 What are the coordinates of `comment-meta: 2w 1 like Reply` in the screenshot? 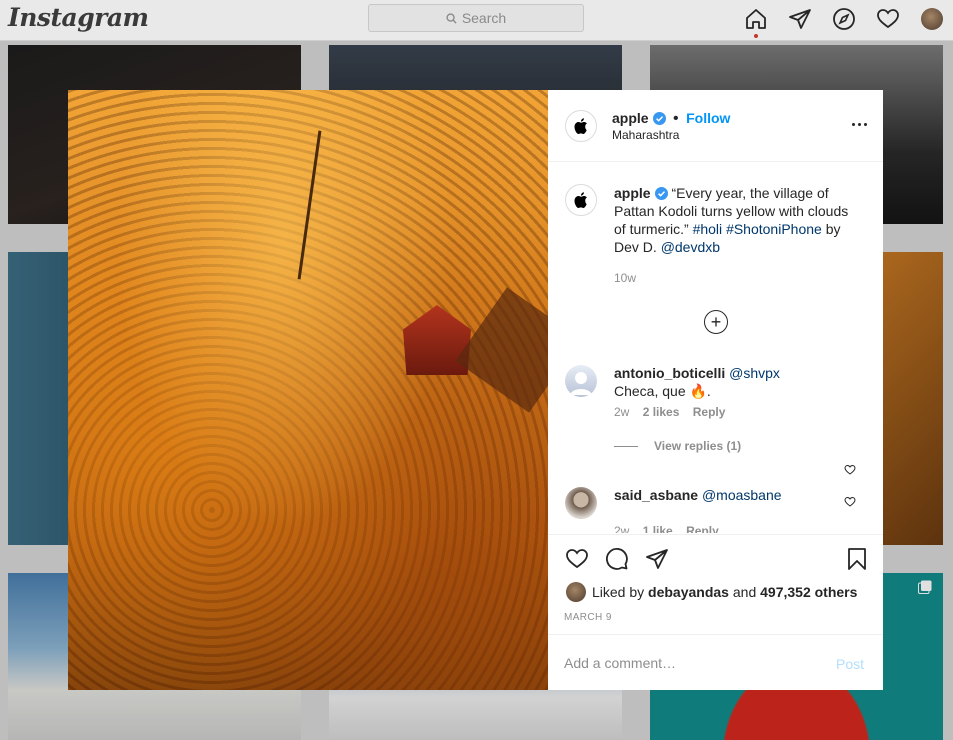 It's located at (671, 528).